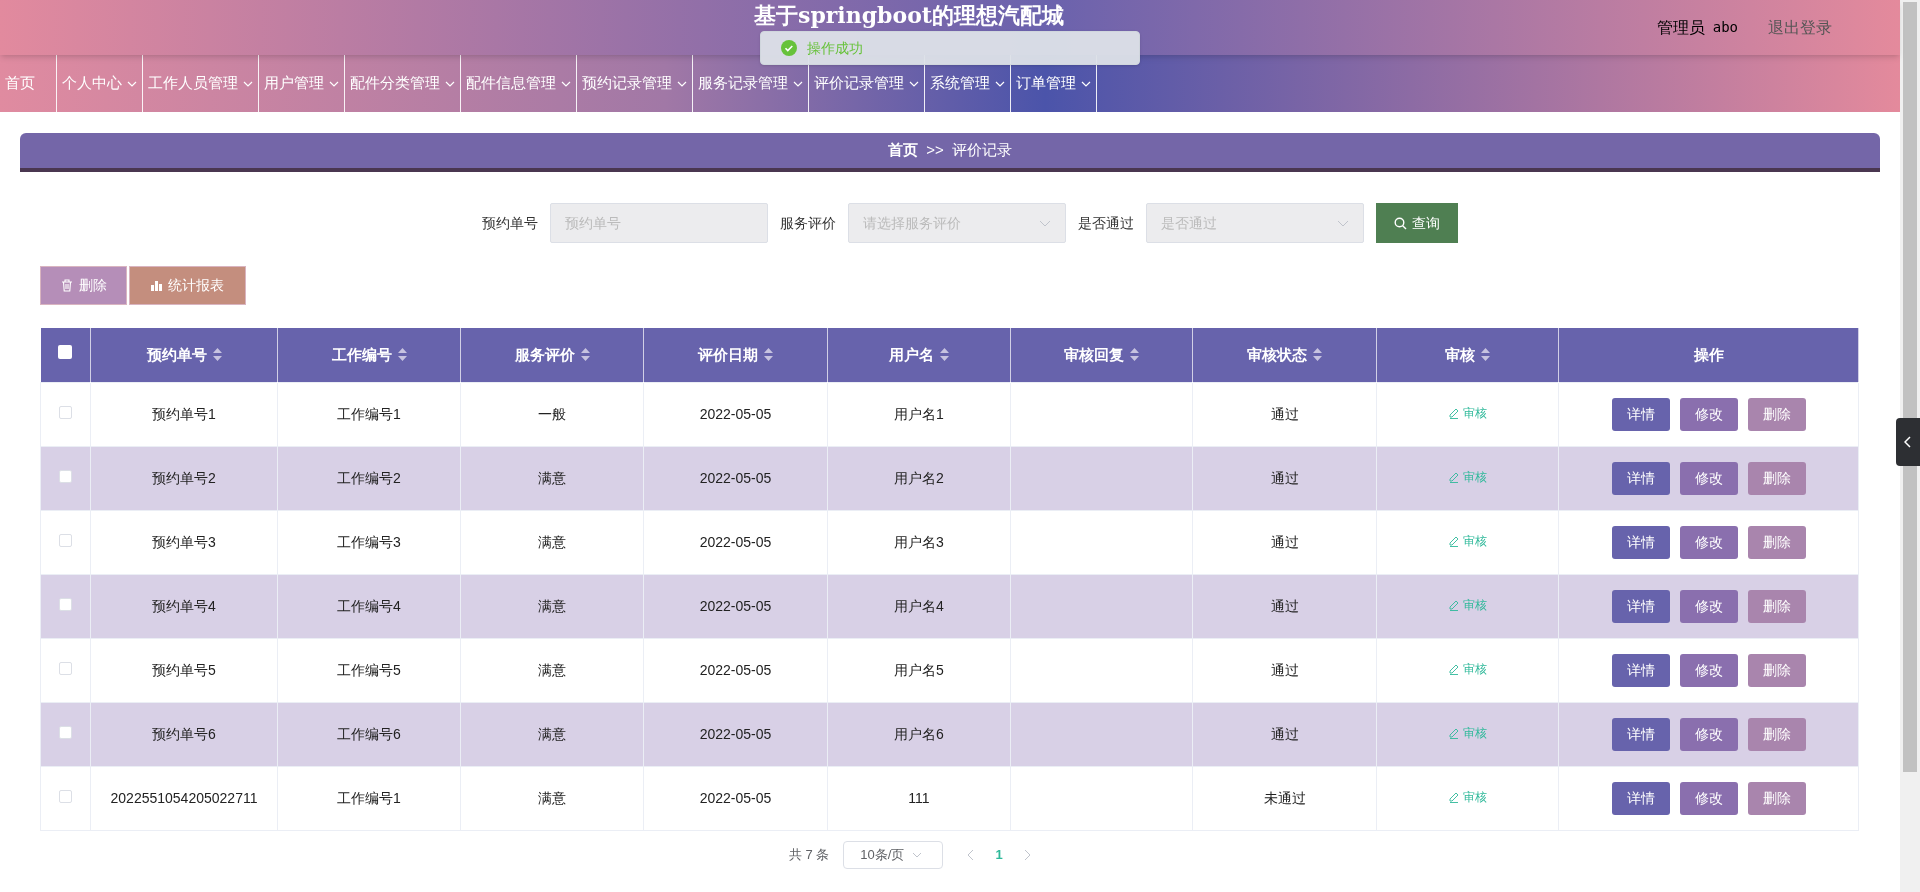 The width and height of the screenshot is (1920, 892). Describe the element at coordinates (184, 477) in the screenshot. I see `table-cell: 预约单号2` at that location.